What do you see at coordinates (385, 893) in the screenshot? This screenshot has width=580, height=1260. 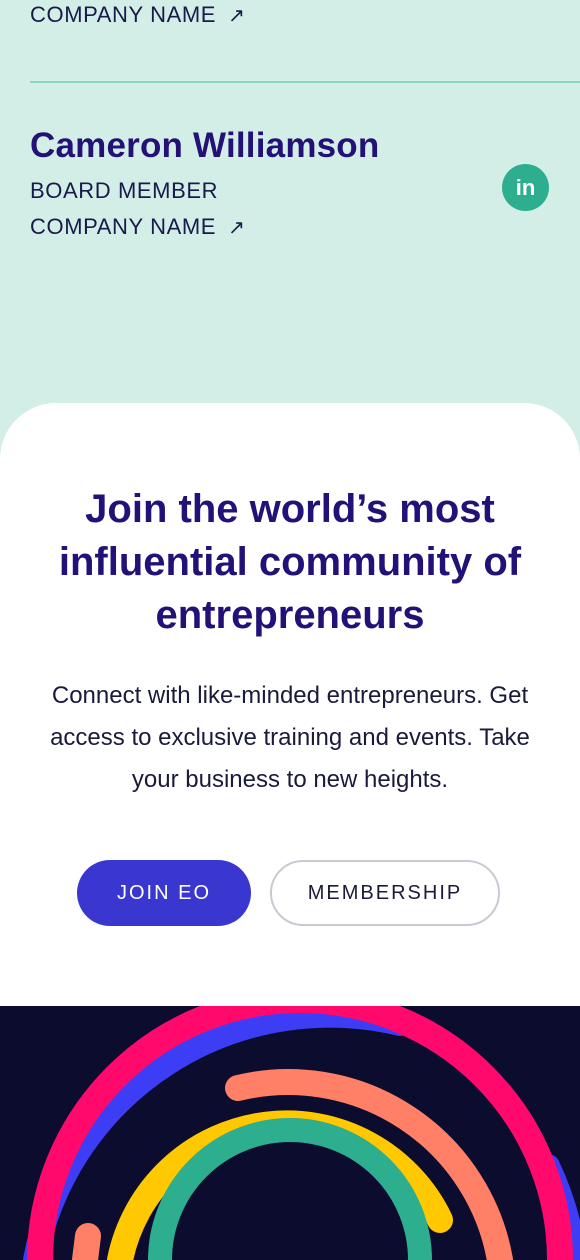 I see `membership-button: MEMBERSHIP` at bounding box center [385, 893].